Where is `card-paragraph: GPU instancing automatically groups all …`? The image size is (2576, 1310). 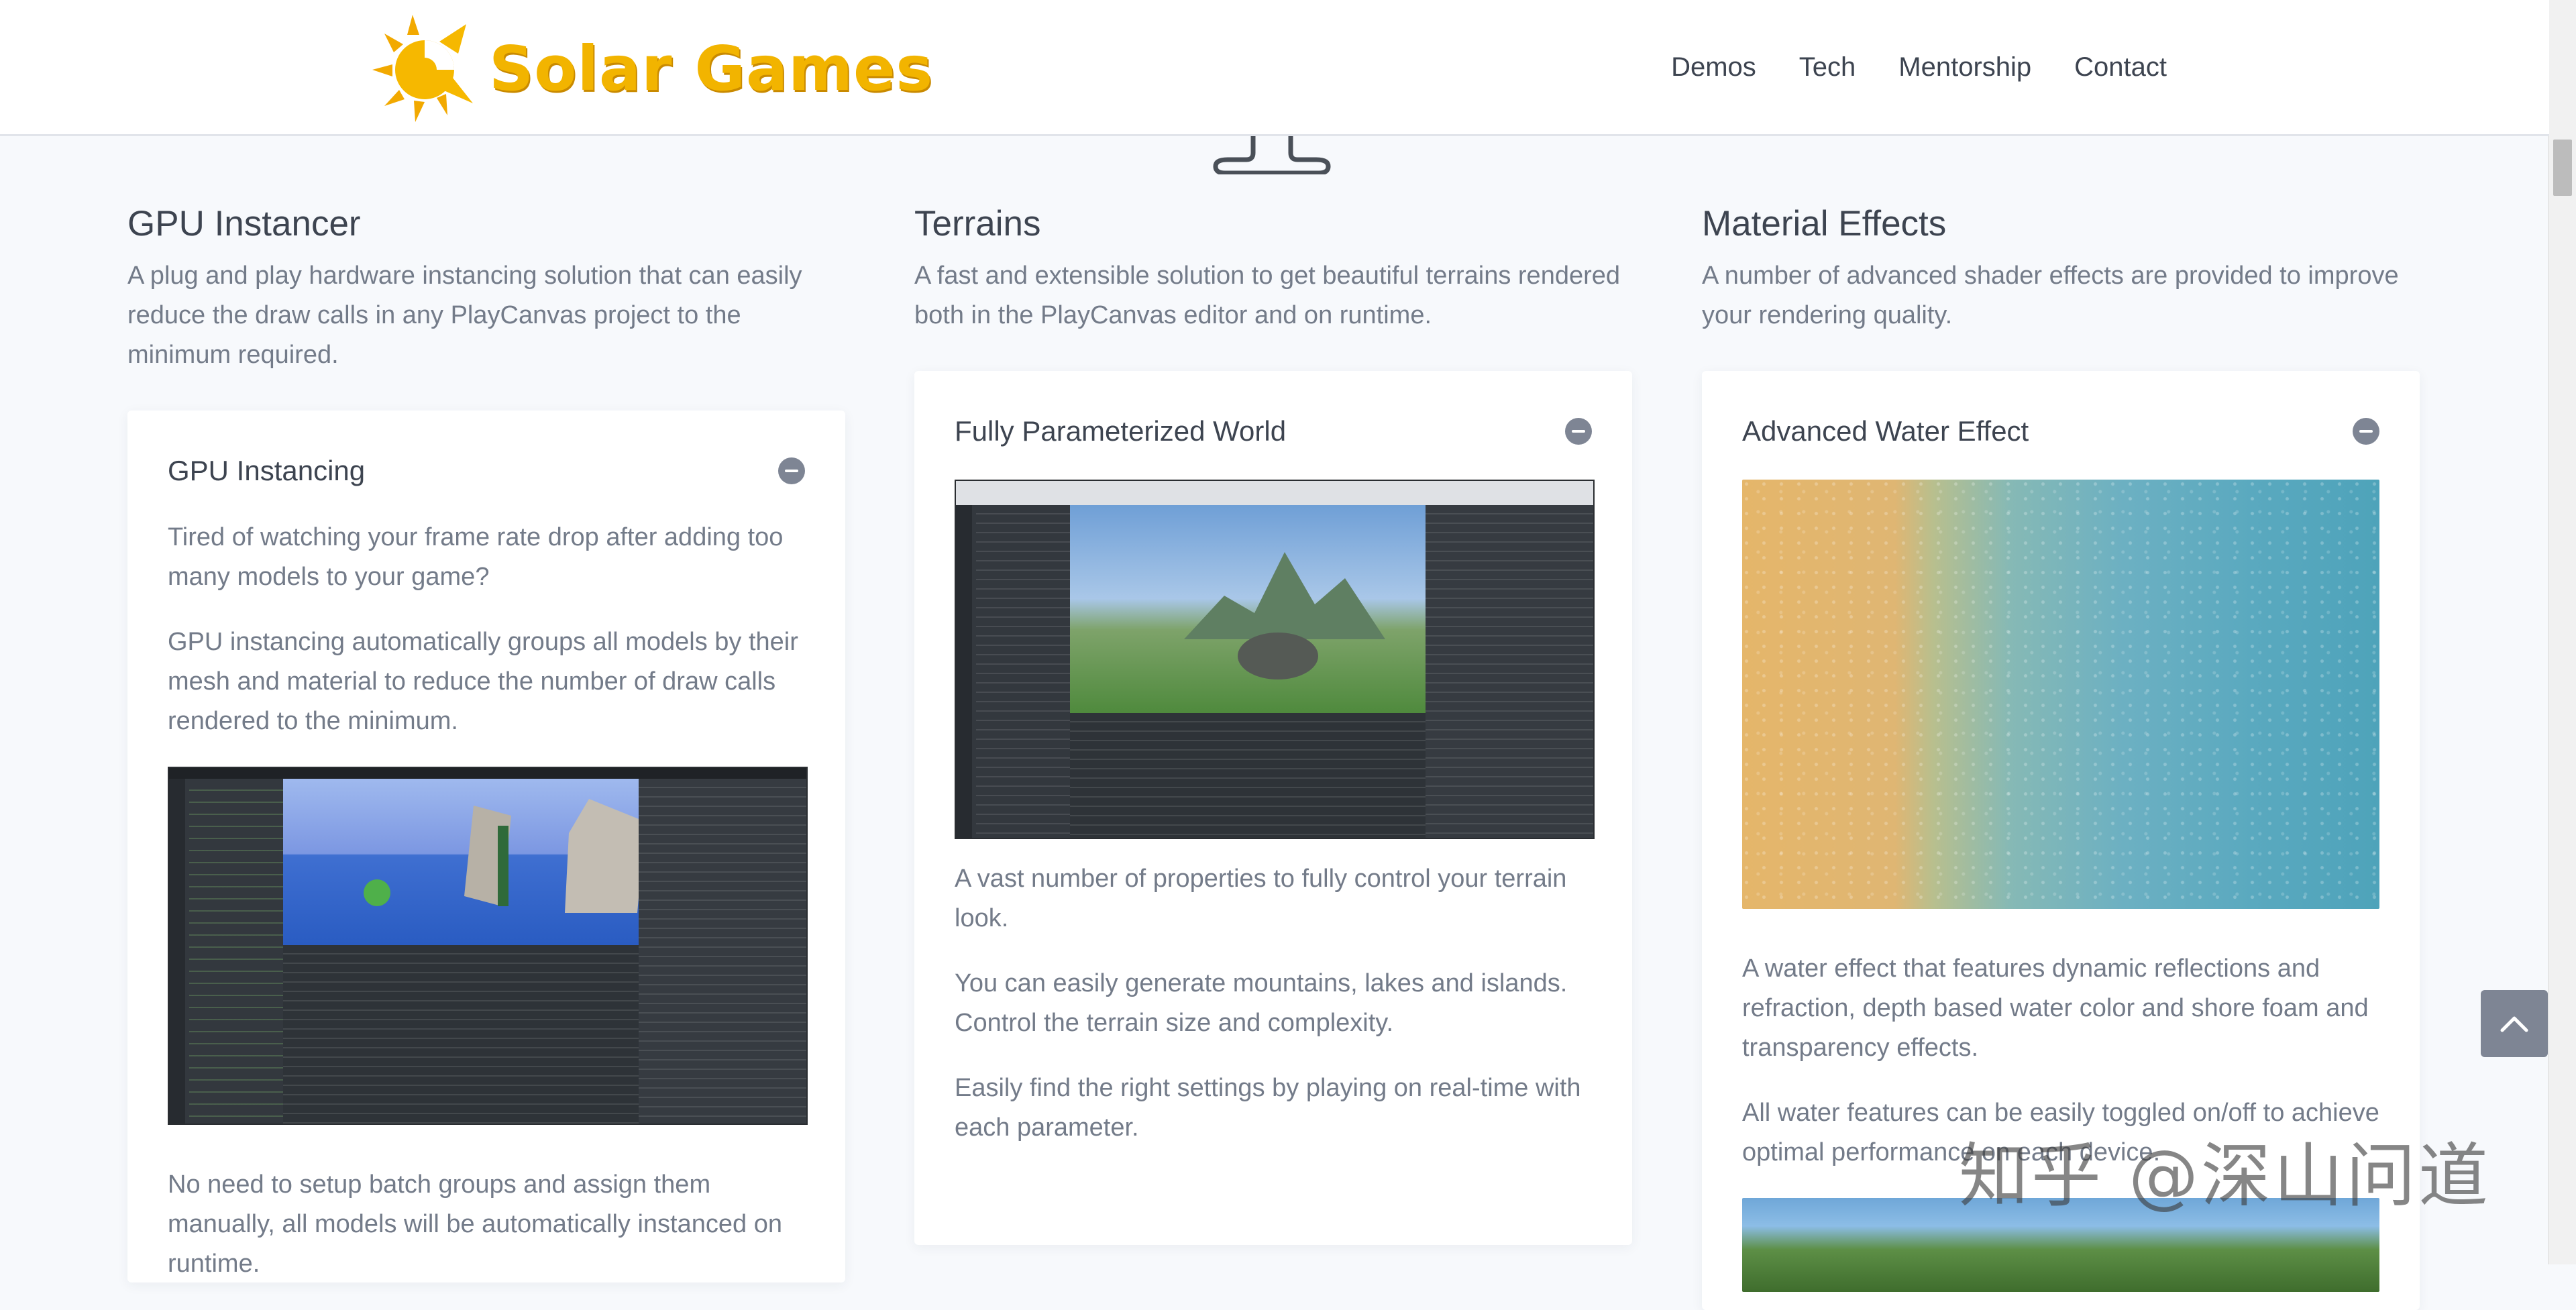
card-paragraph: GPU instancing automatically groups all … is located at coordinates (483, 681).